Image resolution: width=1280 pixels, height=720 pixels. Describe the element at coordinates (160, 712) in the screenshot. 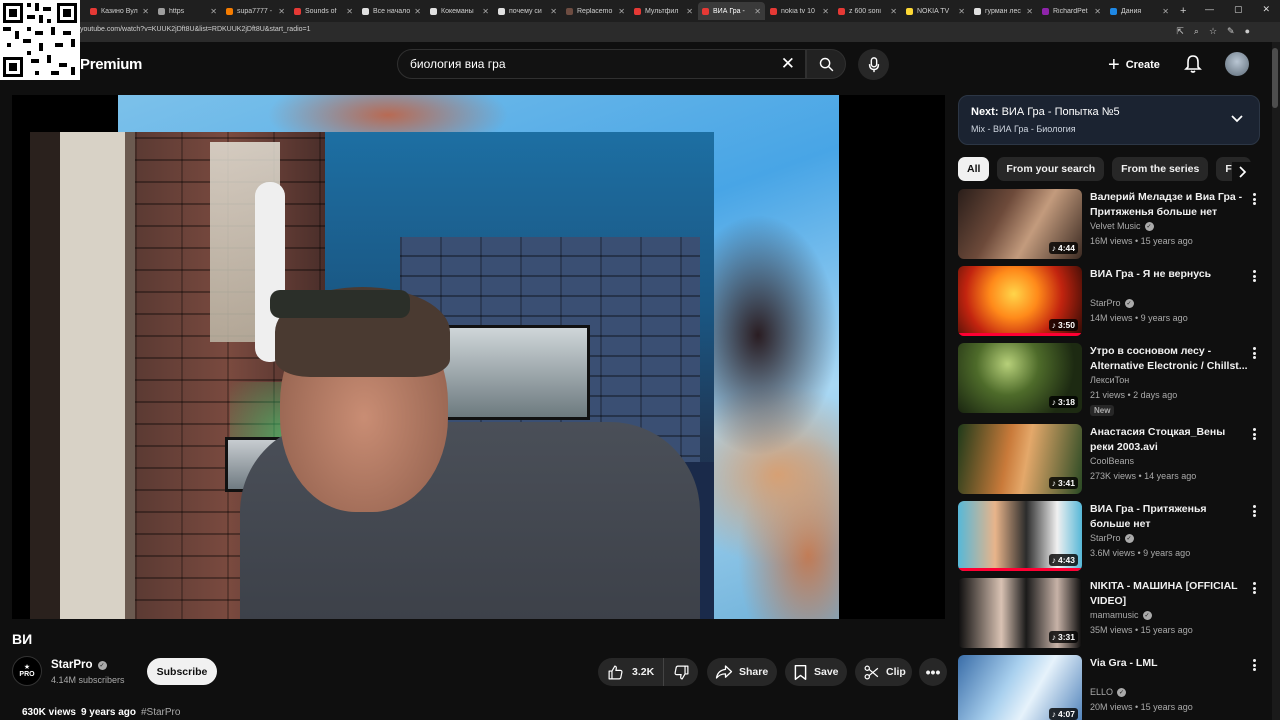

I see `hashtag-link: #StarPro` at that location.